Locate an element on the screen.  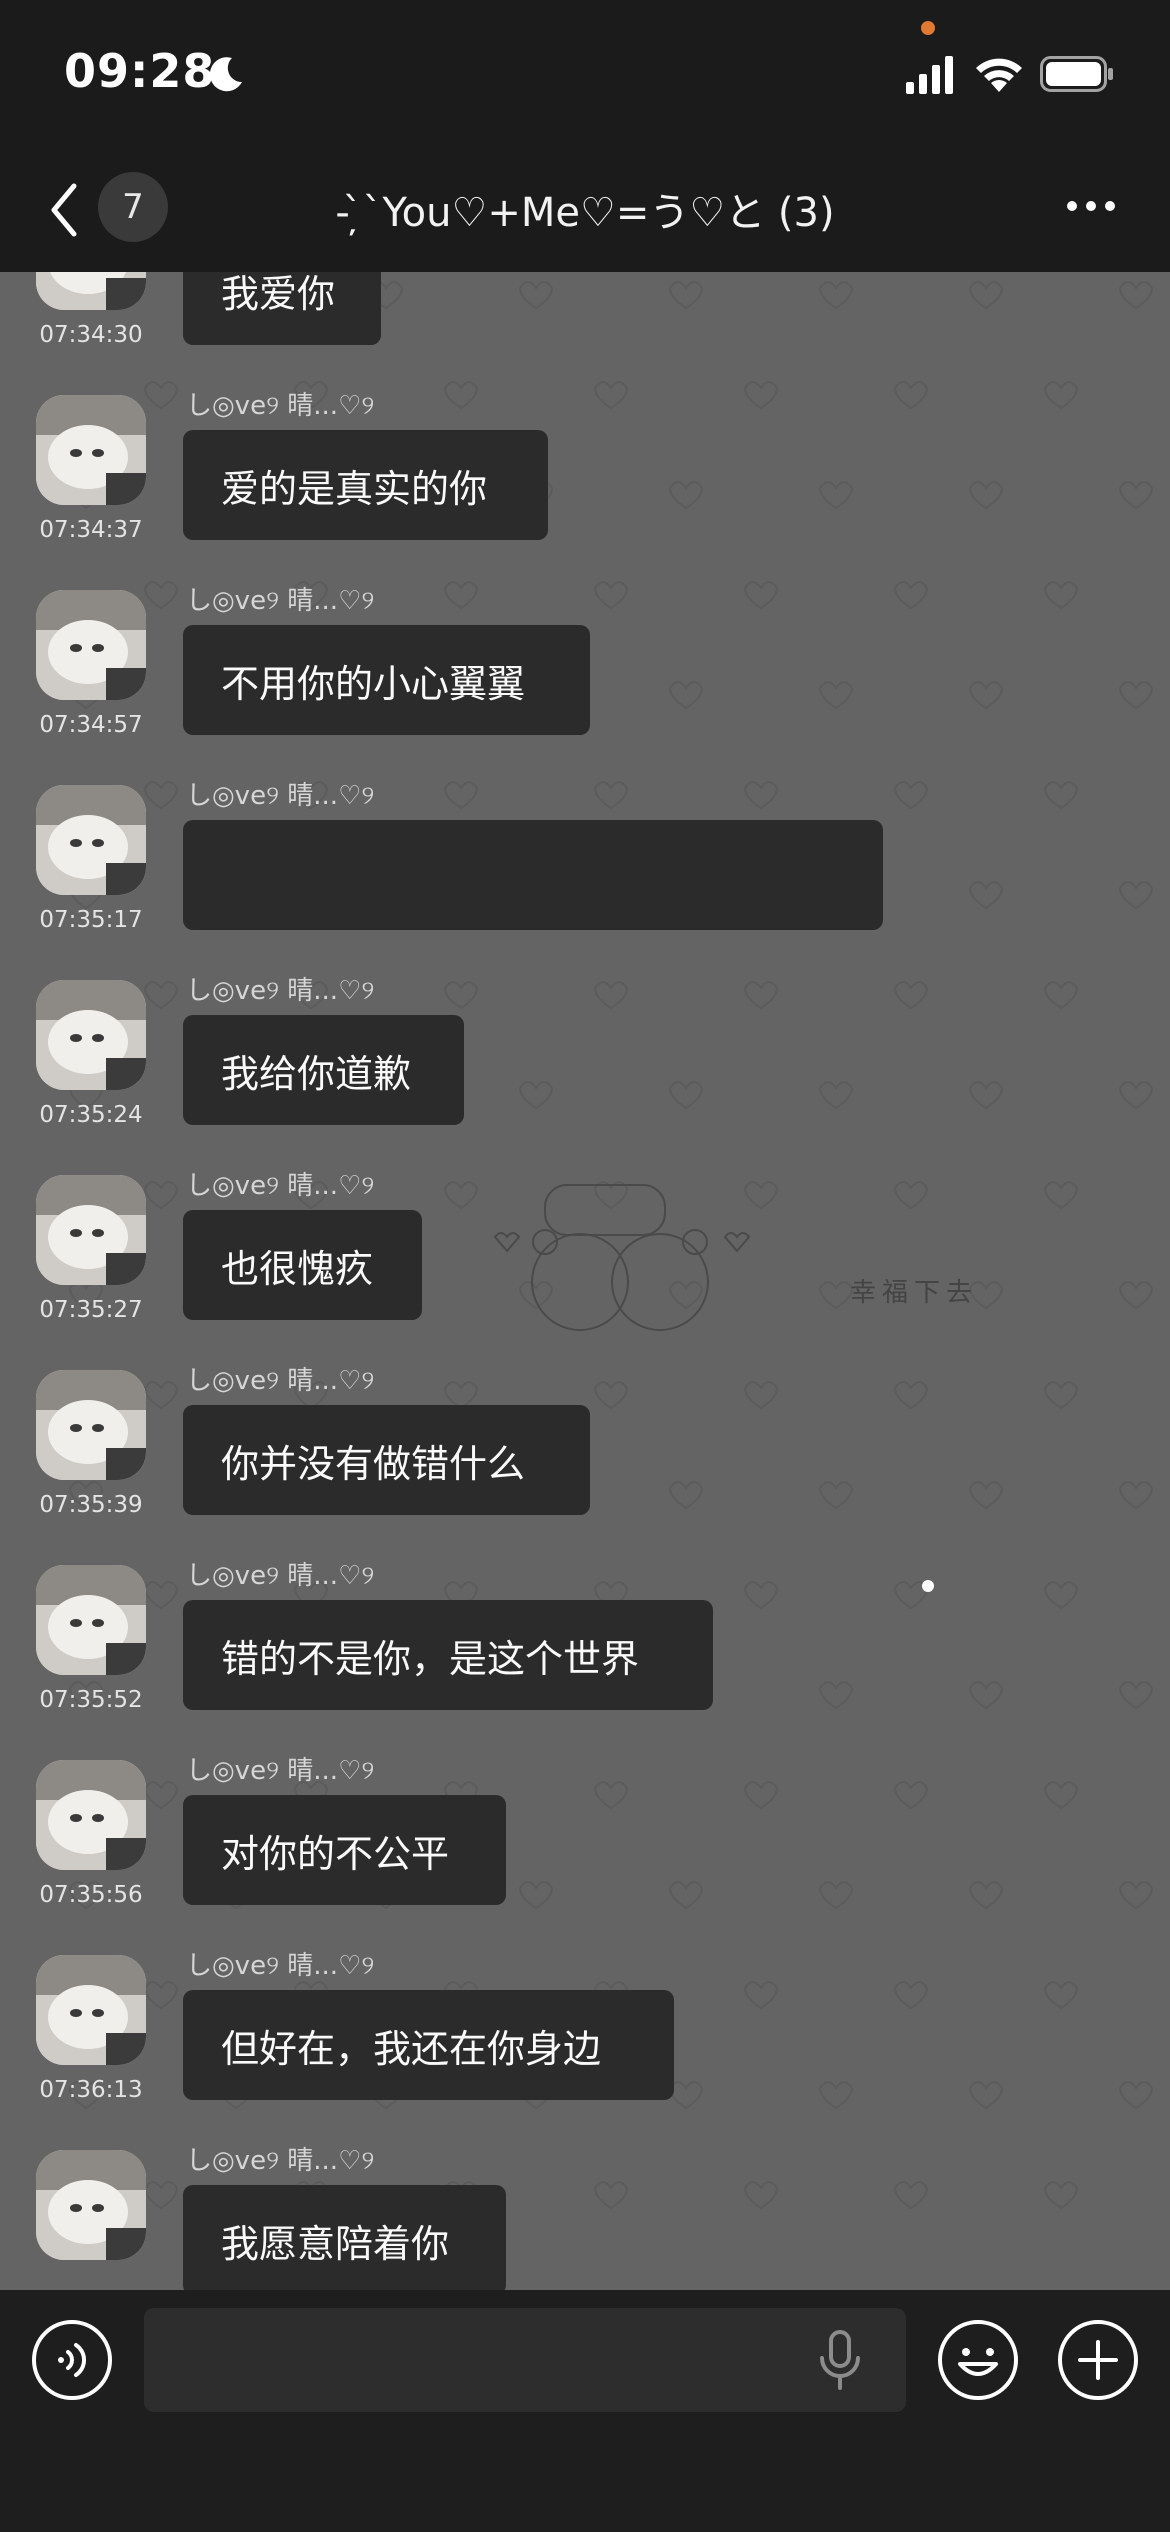
message-row: 07:35:24 し◎ve୨ 晴...♡୨ 我给你道歉 is located at coordinates (585, 1075).